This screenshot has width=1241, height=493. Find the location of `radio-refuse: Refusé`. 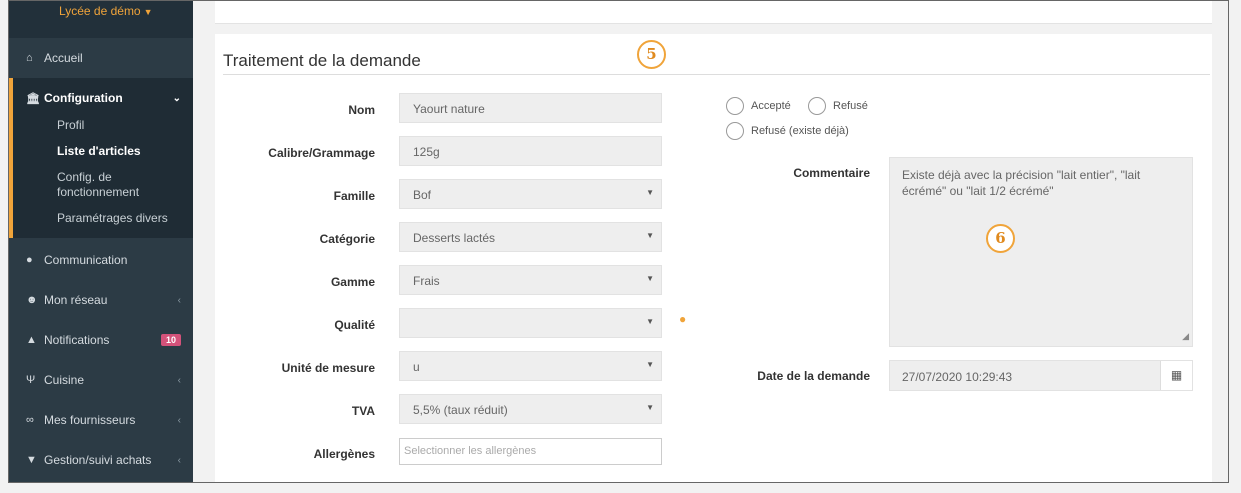

radio-refuse: Refusé is located at coordinates (838, 106).